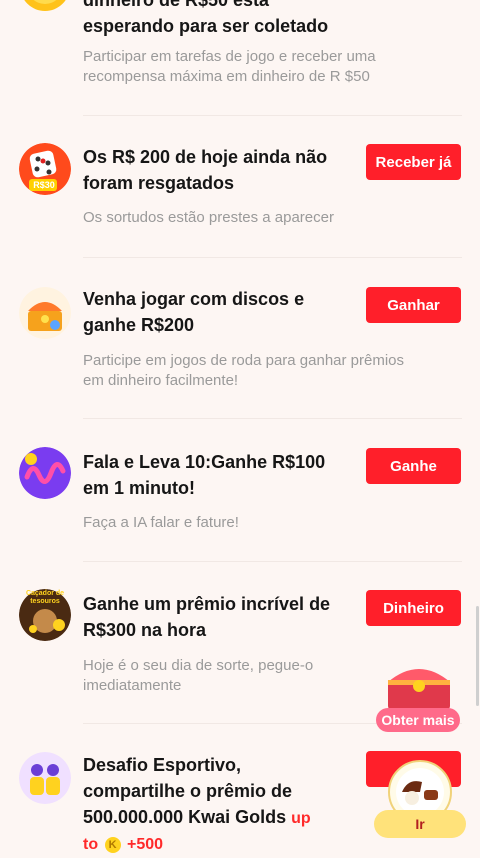 The image size is (480, 858). Describe the element at coordinates (413, 608) in the screenshot. I see `money-button: Dinheiro` at that location.